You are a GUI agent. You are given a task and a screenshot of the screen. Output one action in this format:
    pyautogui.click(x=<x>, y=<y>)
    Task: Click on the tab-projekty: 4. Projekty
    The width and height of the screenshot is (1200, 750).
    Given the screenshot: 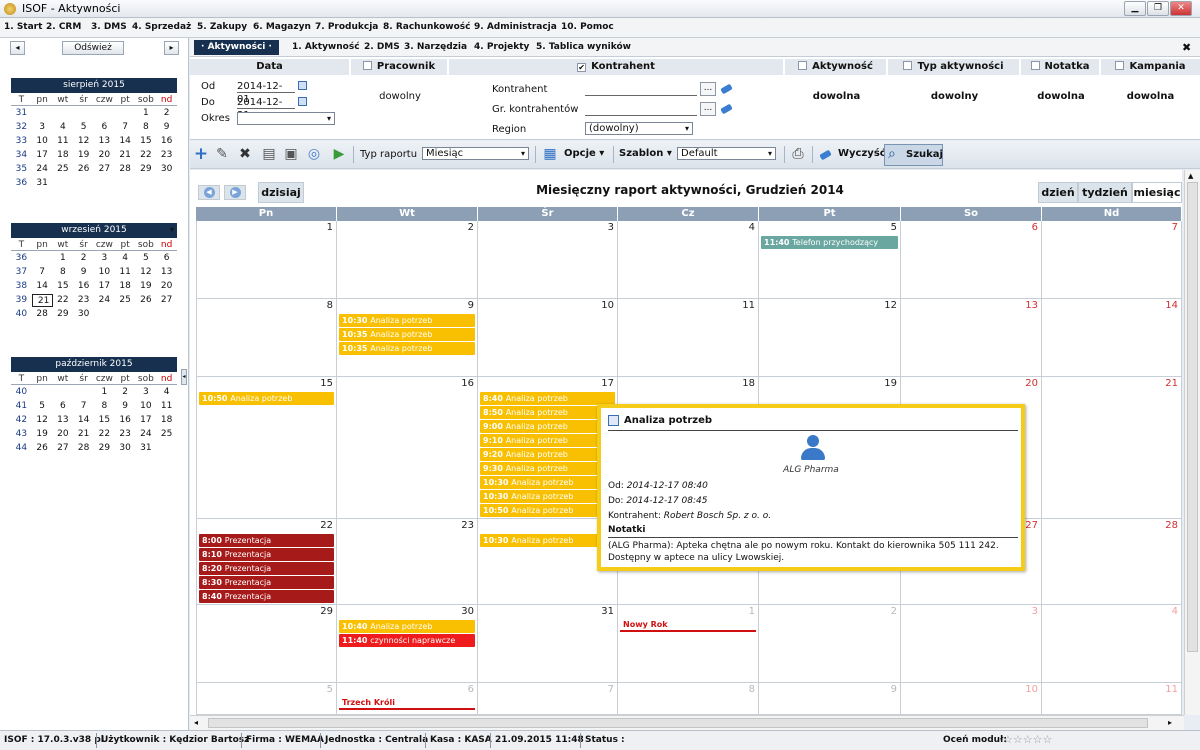 What is the action you would take?
    pyautogui.click(x=501, y=47)
    